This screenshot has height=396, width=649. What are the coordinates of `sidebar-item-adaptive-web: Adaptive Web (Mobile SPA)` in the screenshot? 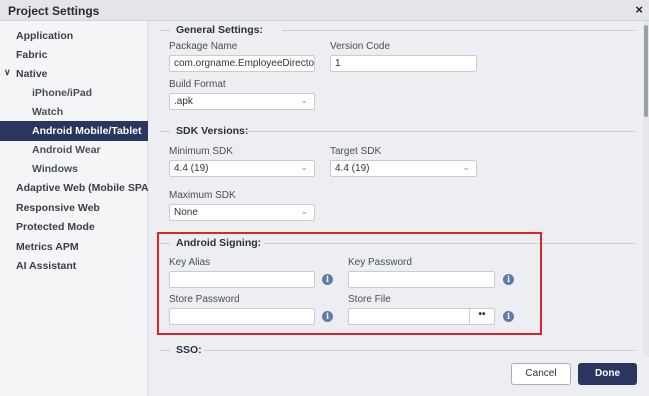 It's located at (76, 188).